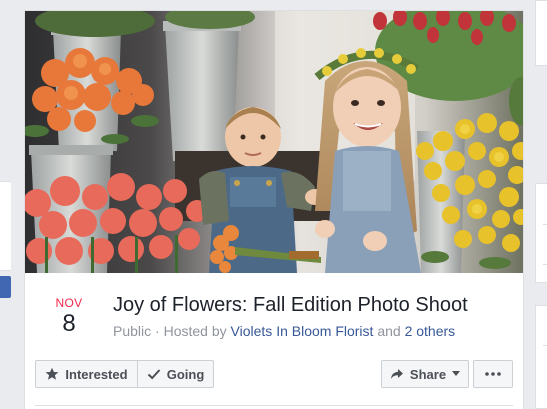  I want to click on card-divider, so click(274, 405).